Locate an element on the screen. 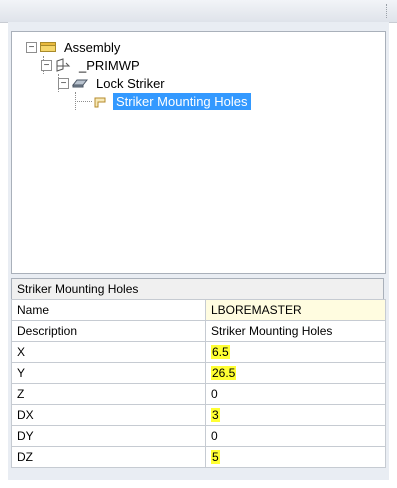  panel-title-bar is located at coordinates (198, 11).